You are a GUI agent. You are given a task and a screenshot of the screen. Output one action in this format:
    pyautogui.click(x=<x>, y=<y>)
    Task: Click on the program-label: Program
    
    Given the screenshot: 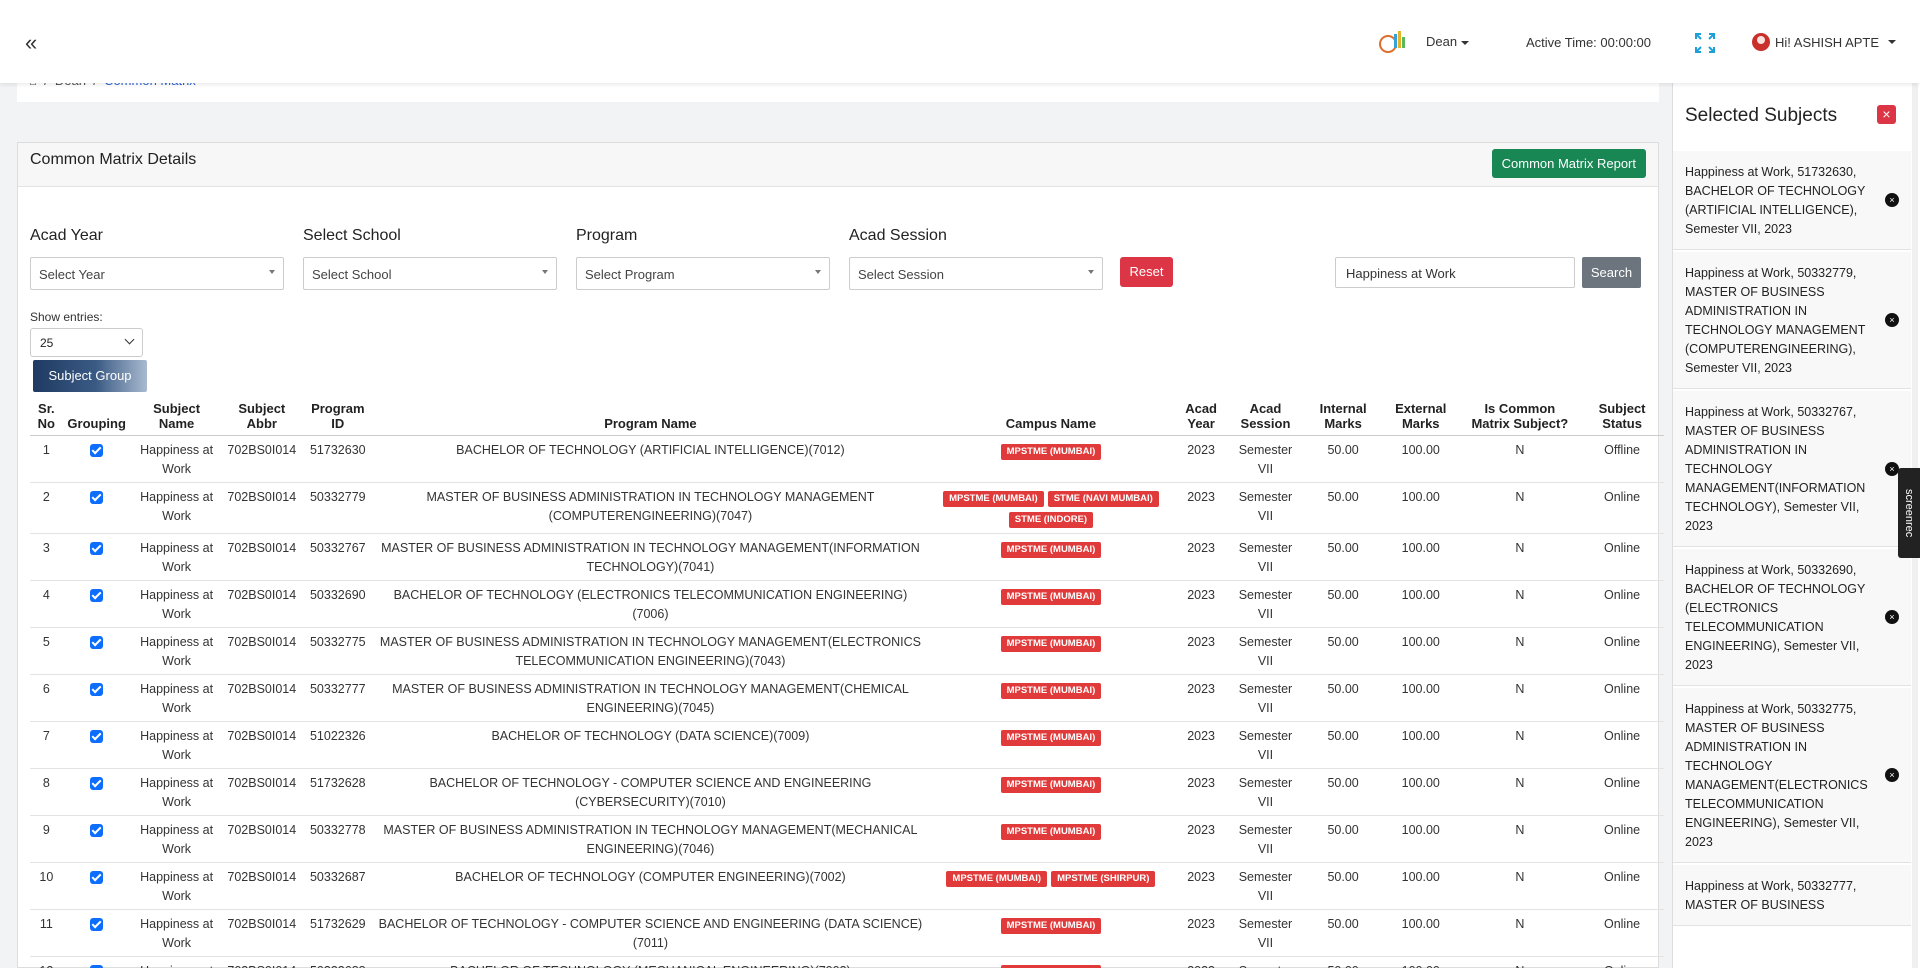 What is the action you would take?
    pyautogui.click(x=607, y=235)
    